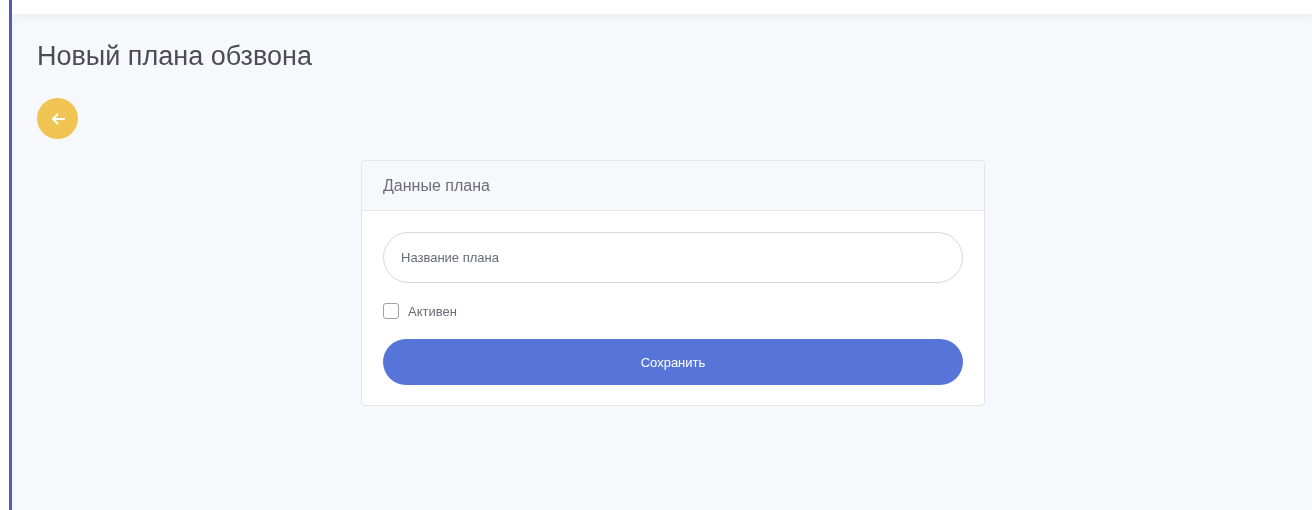 This screenshot has width=1312, height=510. What do you see at coordinates (436, 185) in the screenshot?
I see `card-title: Данные плана` at bounding box center [436, 185].